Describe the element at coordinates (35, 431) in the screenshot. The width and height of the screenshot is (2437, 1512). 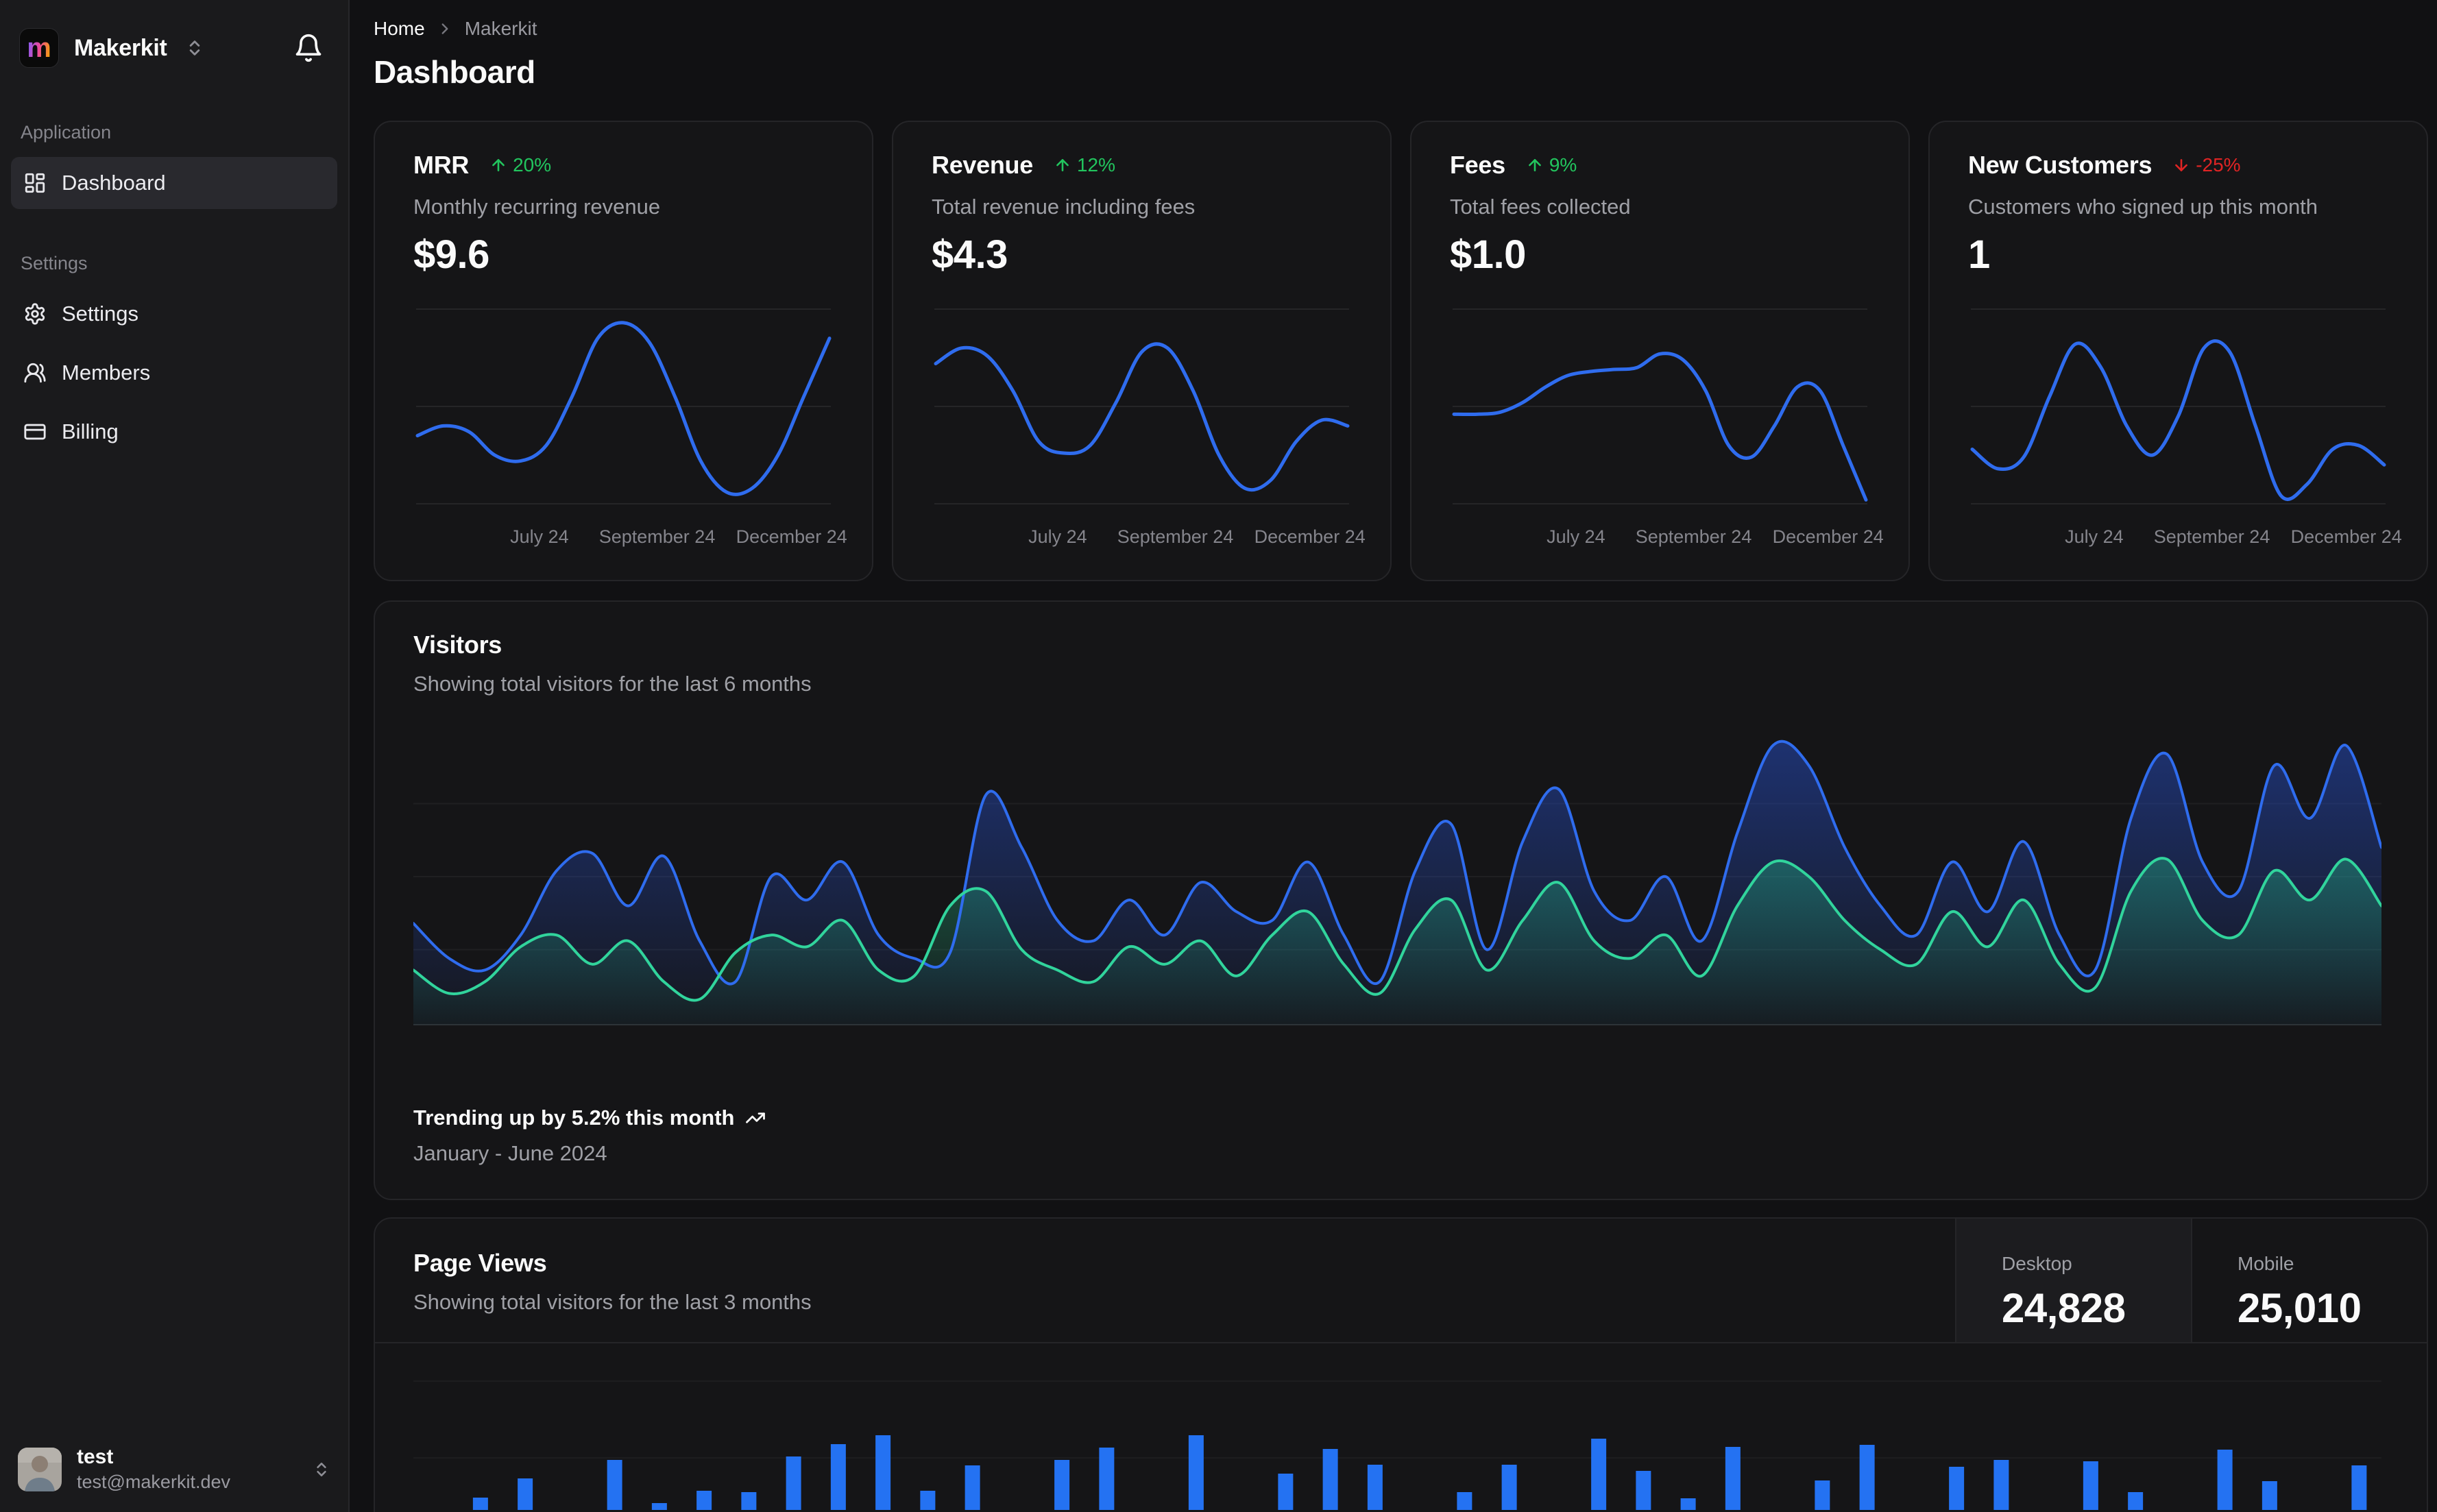
I see `credit-card-icon` at that location.